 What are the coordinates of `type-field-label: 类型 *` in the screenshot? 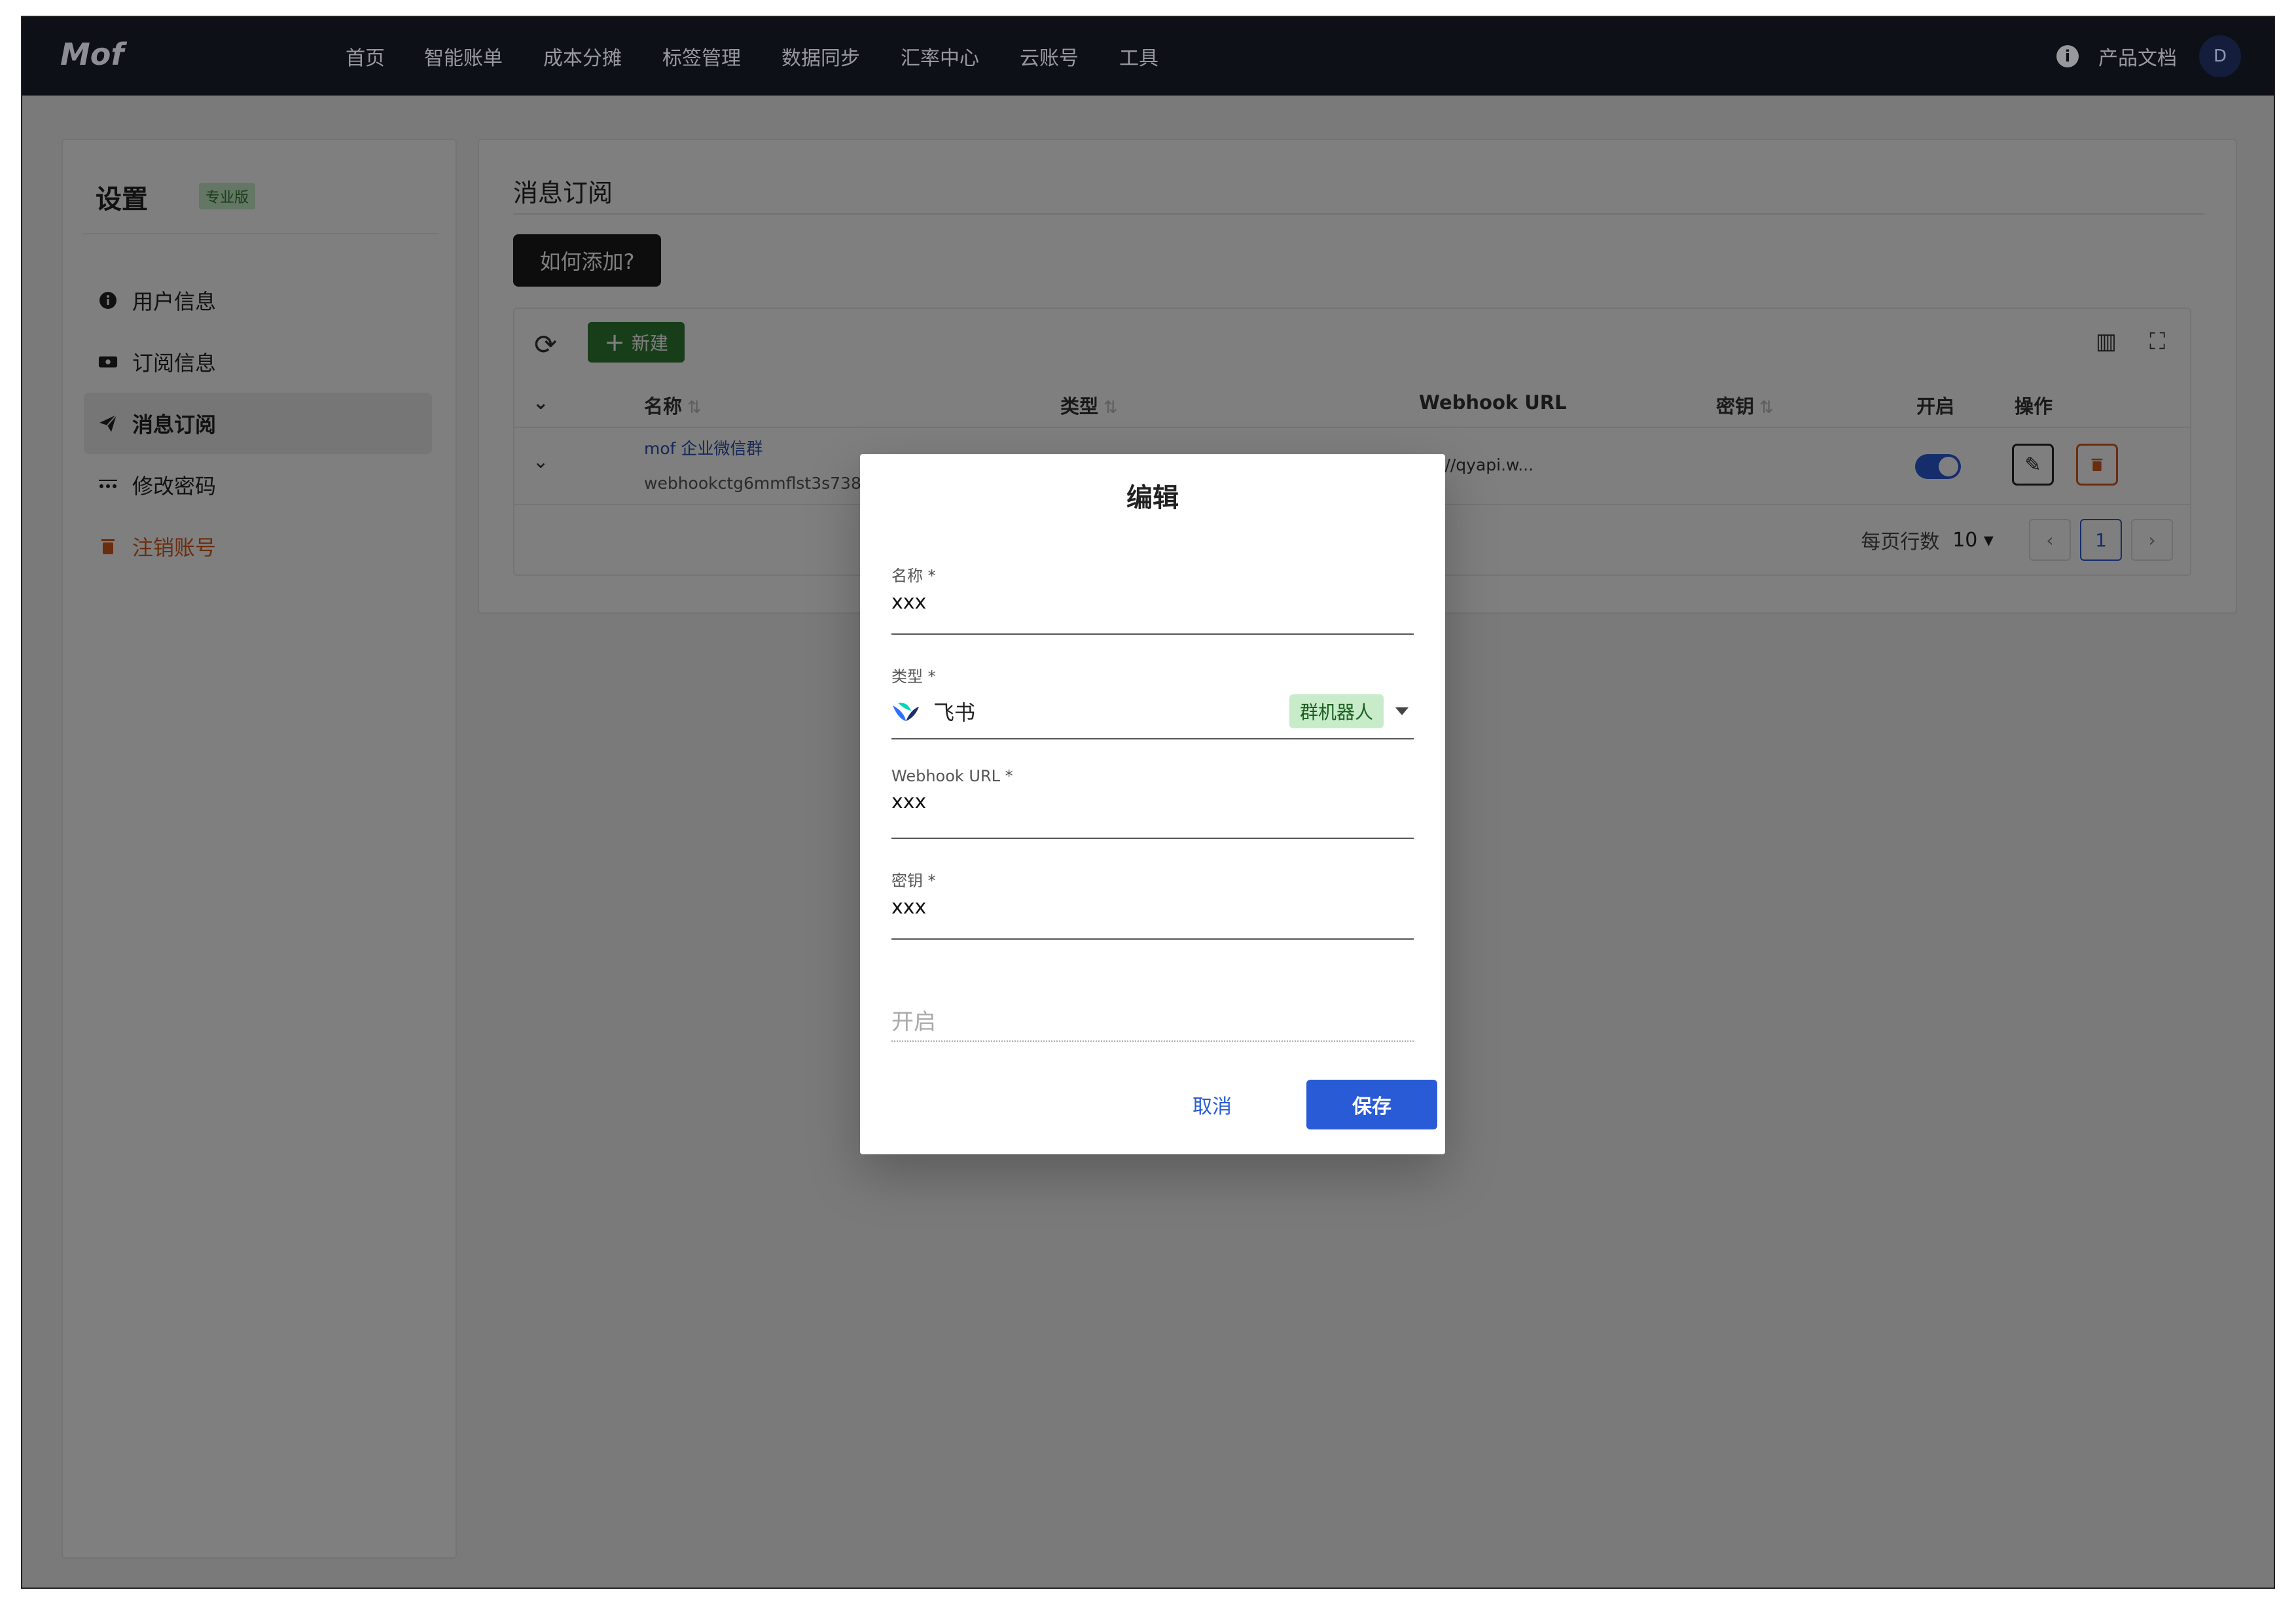 It's located at (913, 676).